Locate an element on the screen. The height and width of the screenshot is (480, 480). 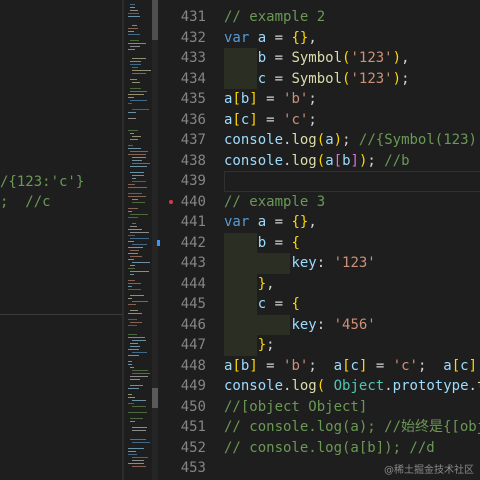
code-token: ) is located at coordinates (338, 140).